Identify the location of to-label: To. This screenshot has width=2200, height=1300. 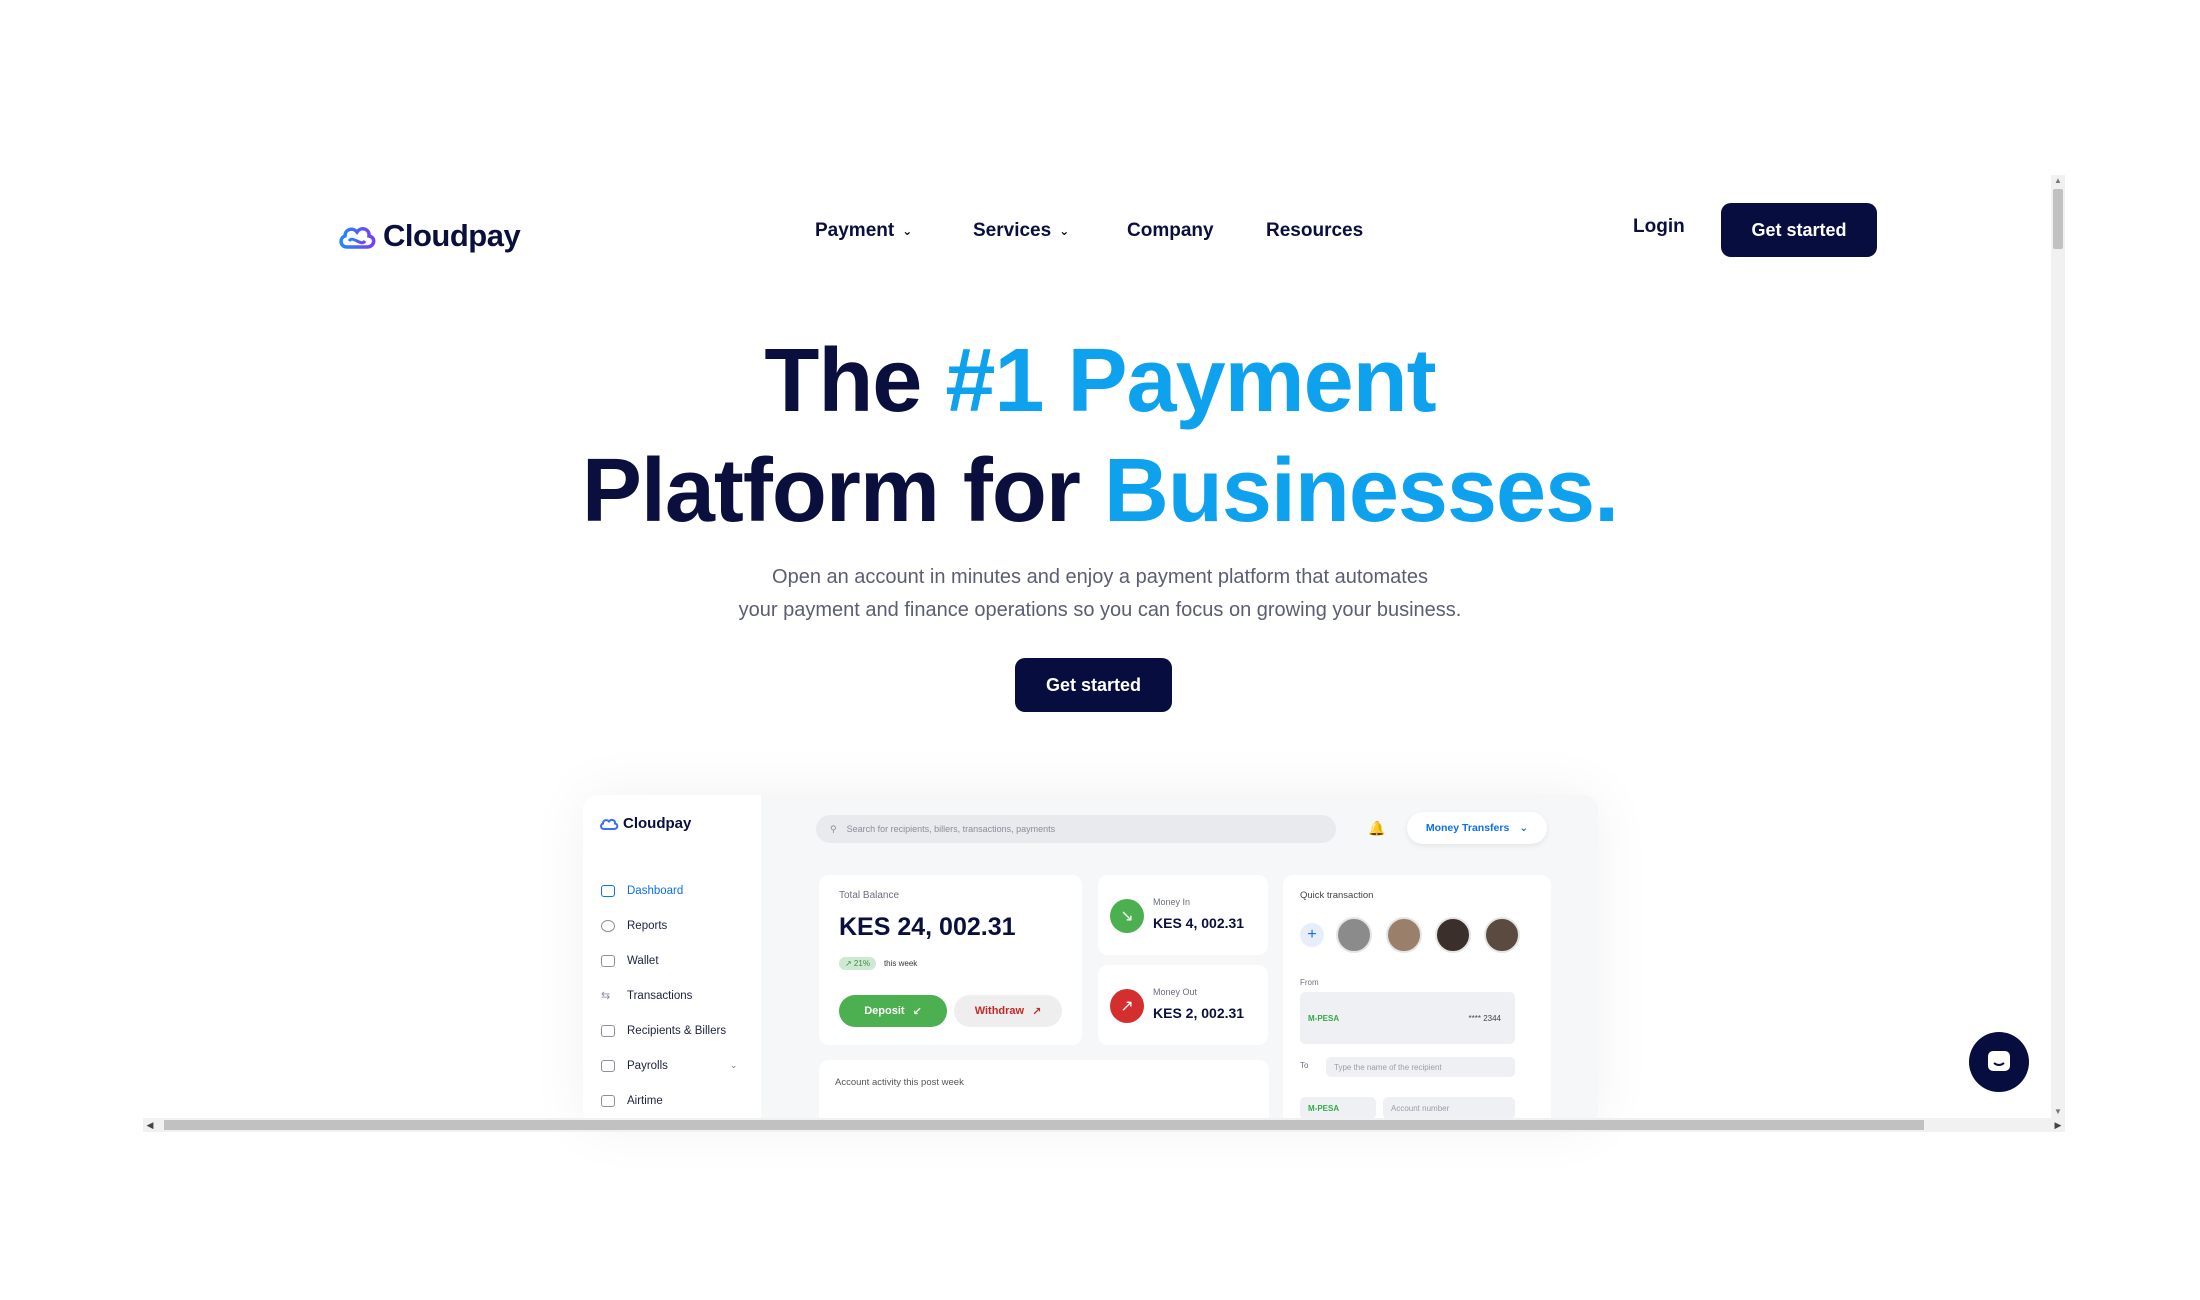
(1304, 1065).